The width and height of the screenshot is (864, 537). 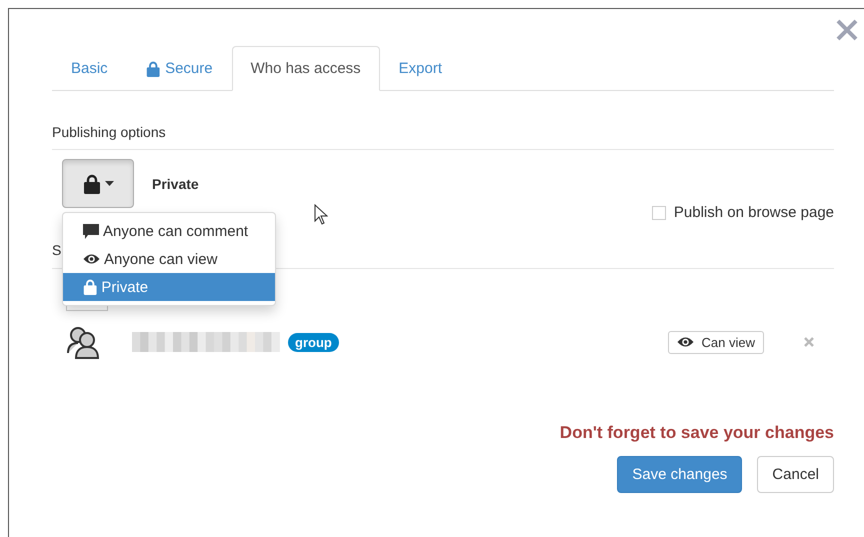 I want to click on tab: Basic, so click(x=89, y=68).